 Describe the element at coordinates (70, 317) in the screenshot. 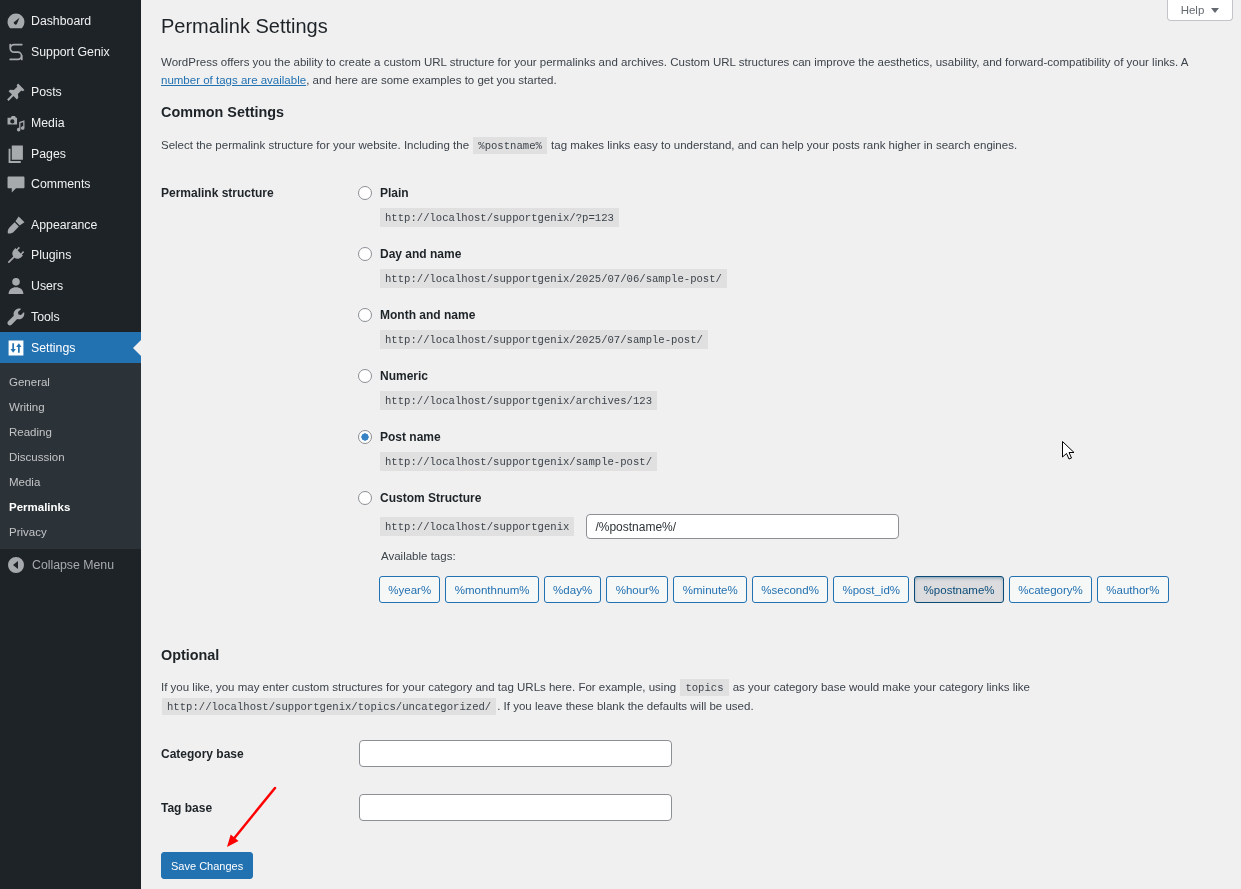

I see `menu-item: Tools` at that location.